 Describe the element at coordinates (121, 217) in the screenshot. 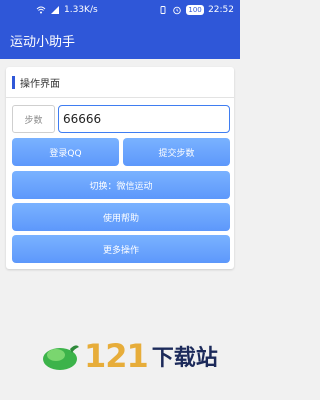

I see `help-button: 使用帮助` at that location.